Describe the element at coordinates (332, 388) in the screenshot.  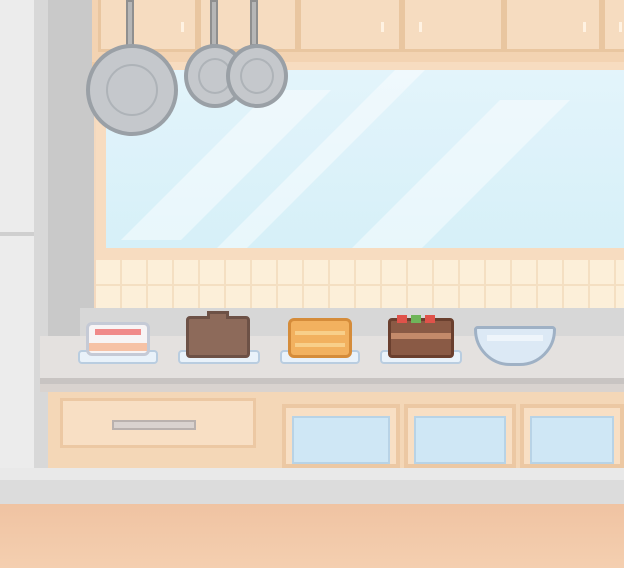
I see `counter-front-edge` at that location.